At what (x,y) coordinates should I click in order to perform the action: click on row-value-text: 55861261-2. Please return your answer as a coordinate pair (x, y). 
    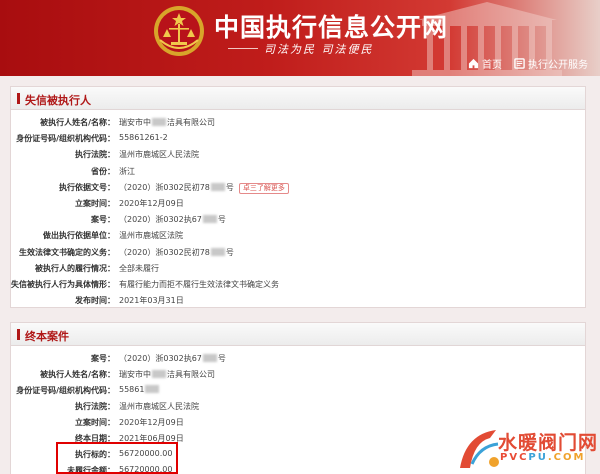
    Looking at the image, I should click on (143, 138).